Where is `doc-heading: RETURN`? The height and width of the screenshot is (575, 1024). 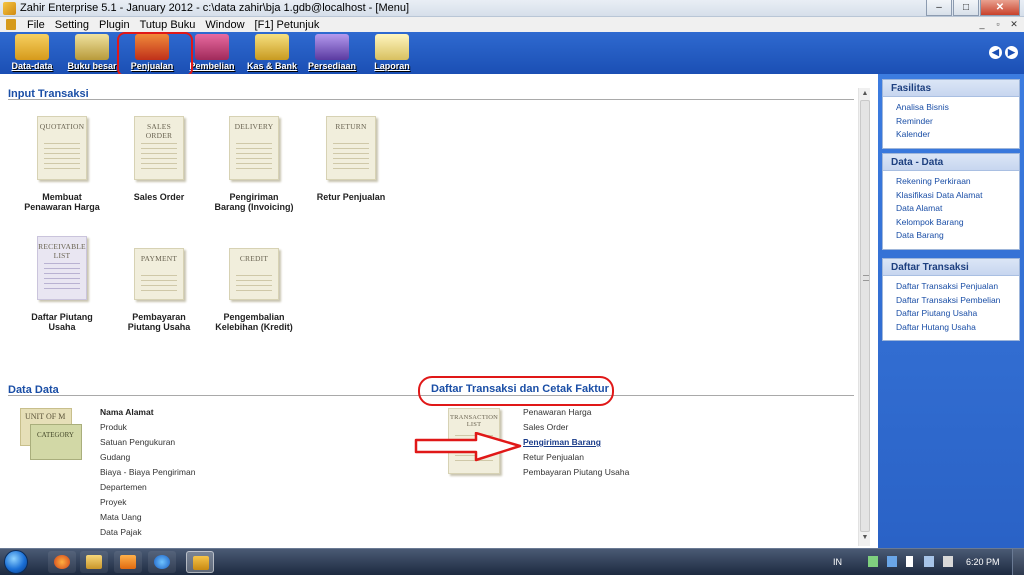
doc-heading: RETURN is located at coordinates (351, 126).